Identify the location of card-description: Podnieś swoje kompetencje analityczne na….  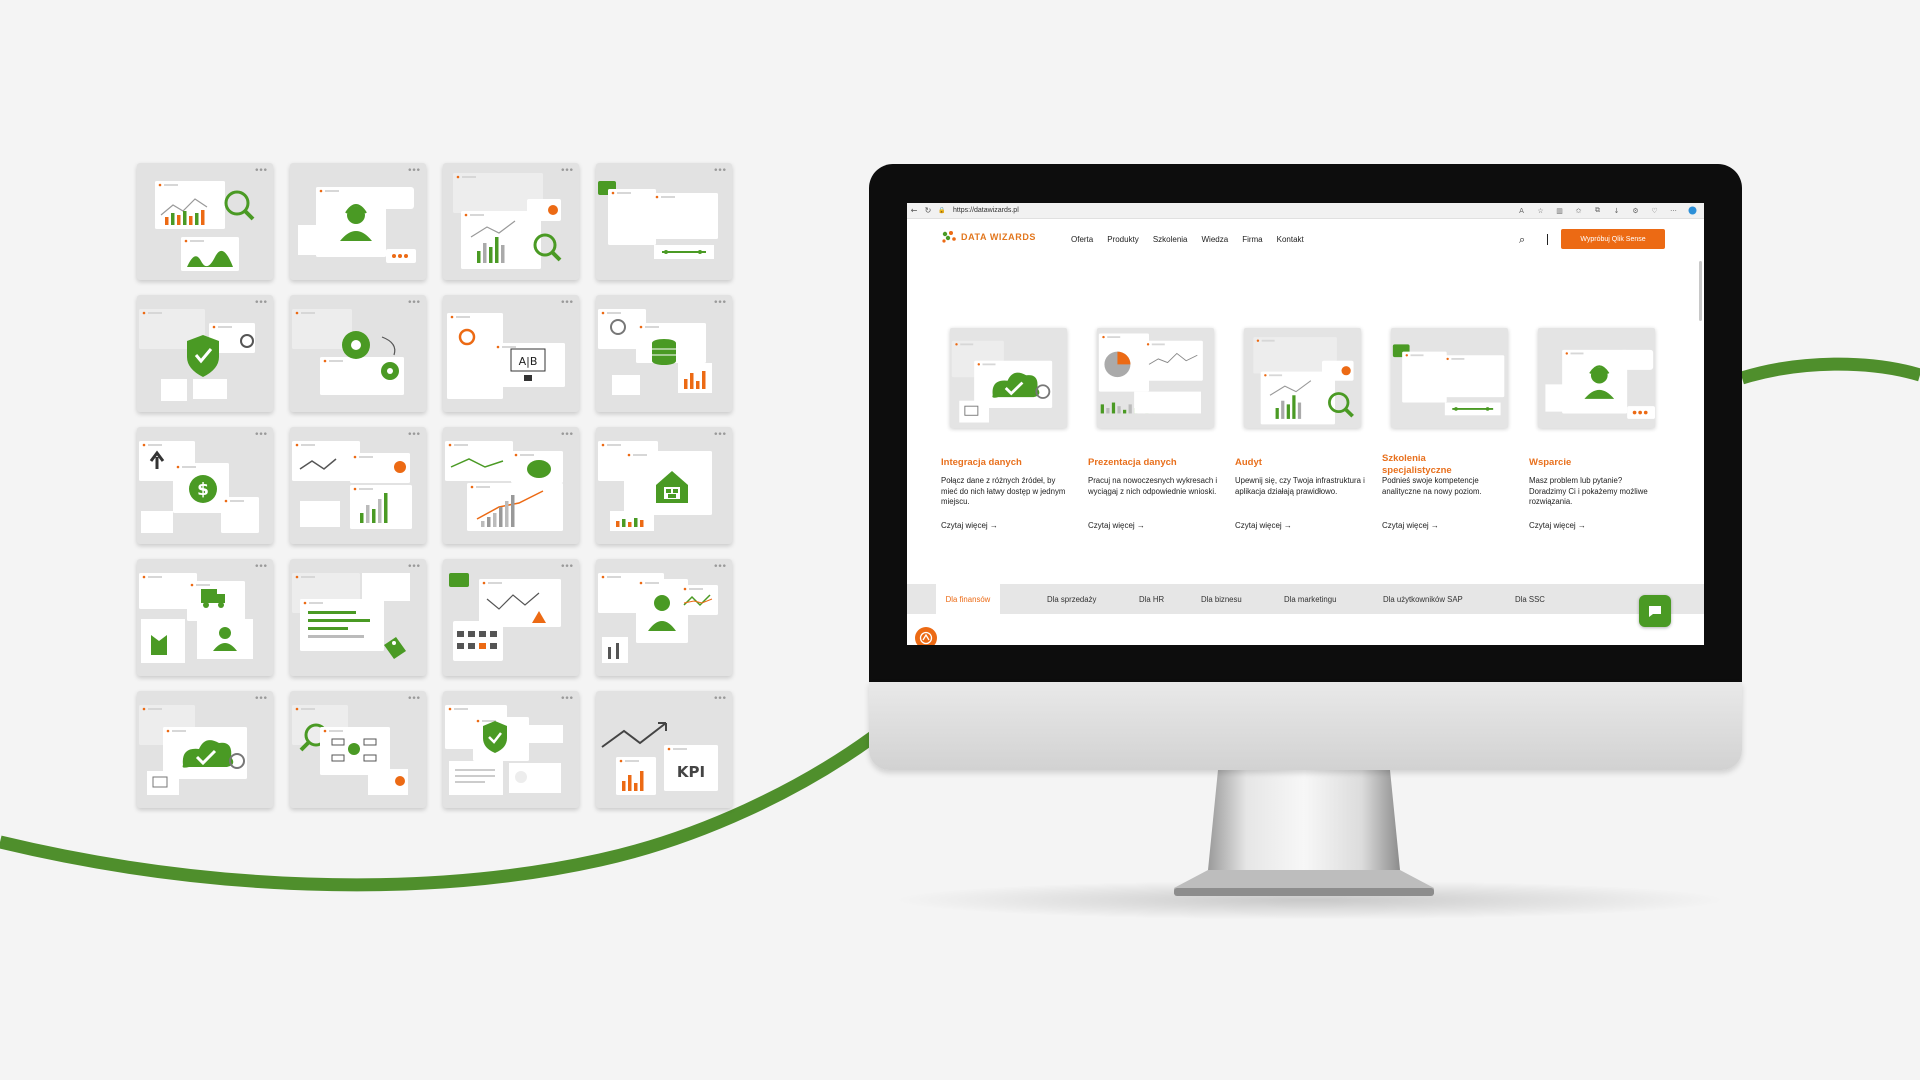
(1432, 486).